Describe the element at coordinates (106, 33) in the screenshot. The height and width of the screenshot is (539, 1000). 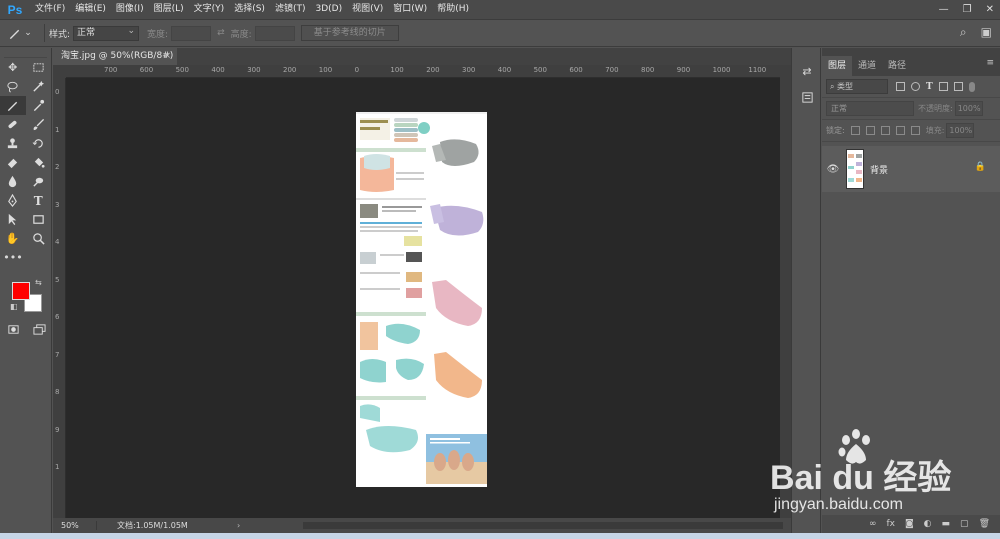
I see `style-select: 正常` at that location.